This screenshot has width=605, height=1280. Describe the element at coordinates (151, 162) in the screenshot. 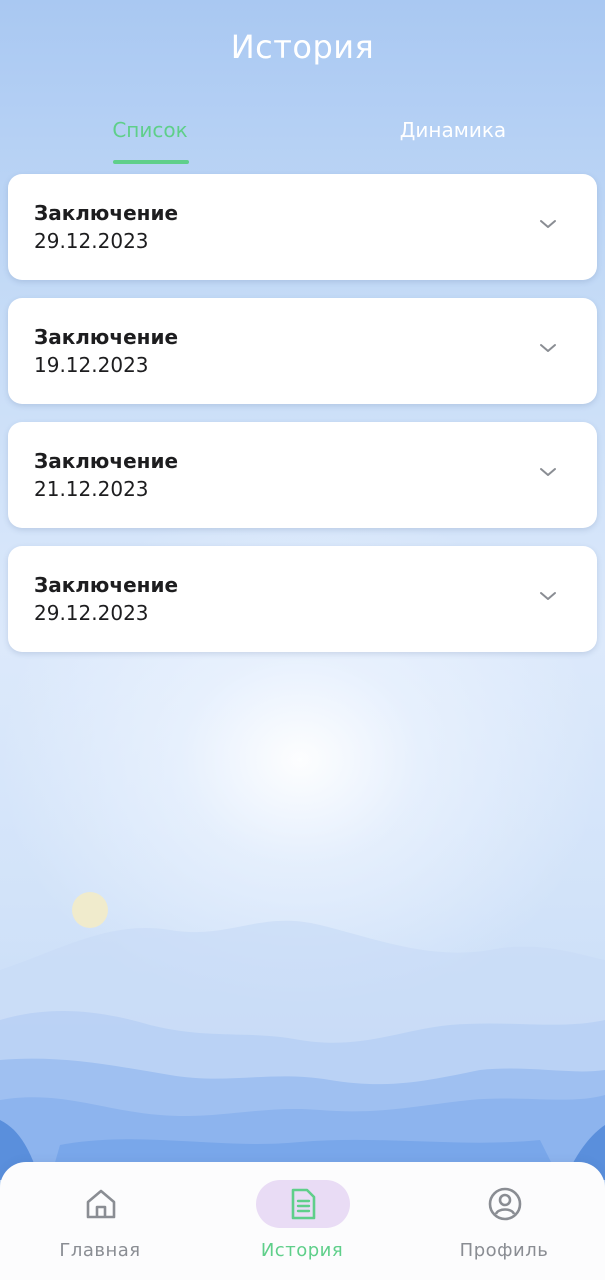

I see `active-tab-indicator` at that location.